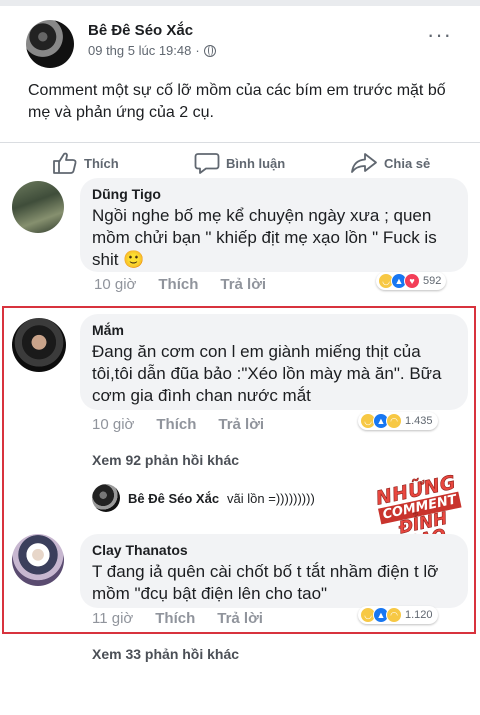 This screenshot has height=715, width=480. I want to click on share-arrow-icon, so click(364, 163).